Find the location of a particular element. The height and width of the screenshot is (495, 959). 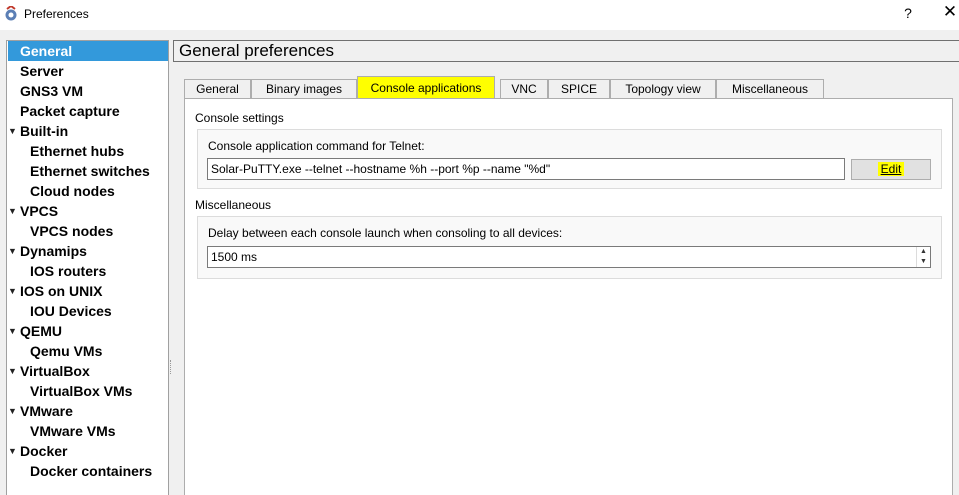

gns3-app-icon is located at coordinates (11, 13).